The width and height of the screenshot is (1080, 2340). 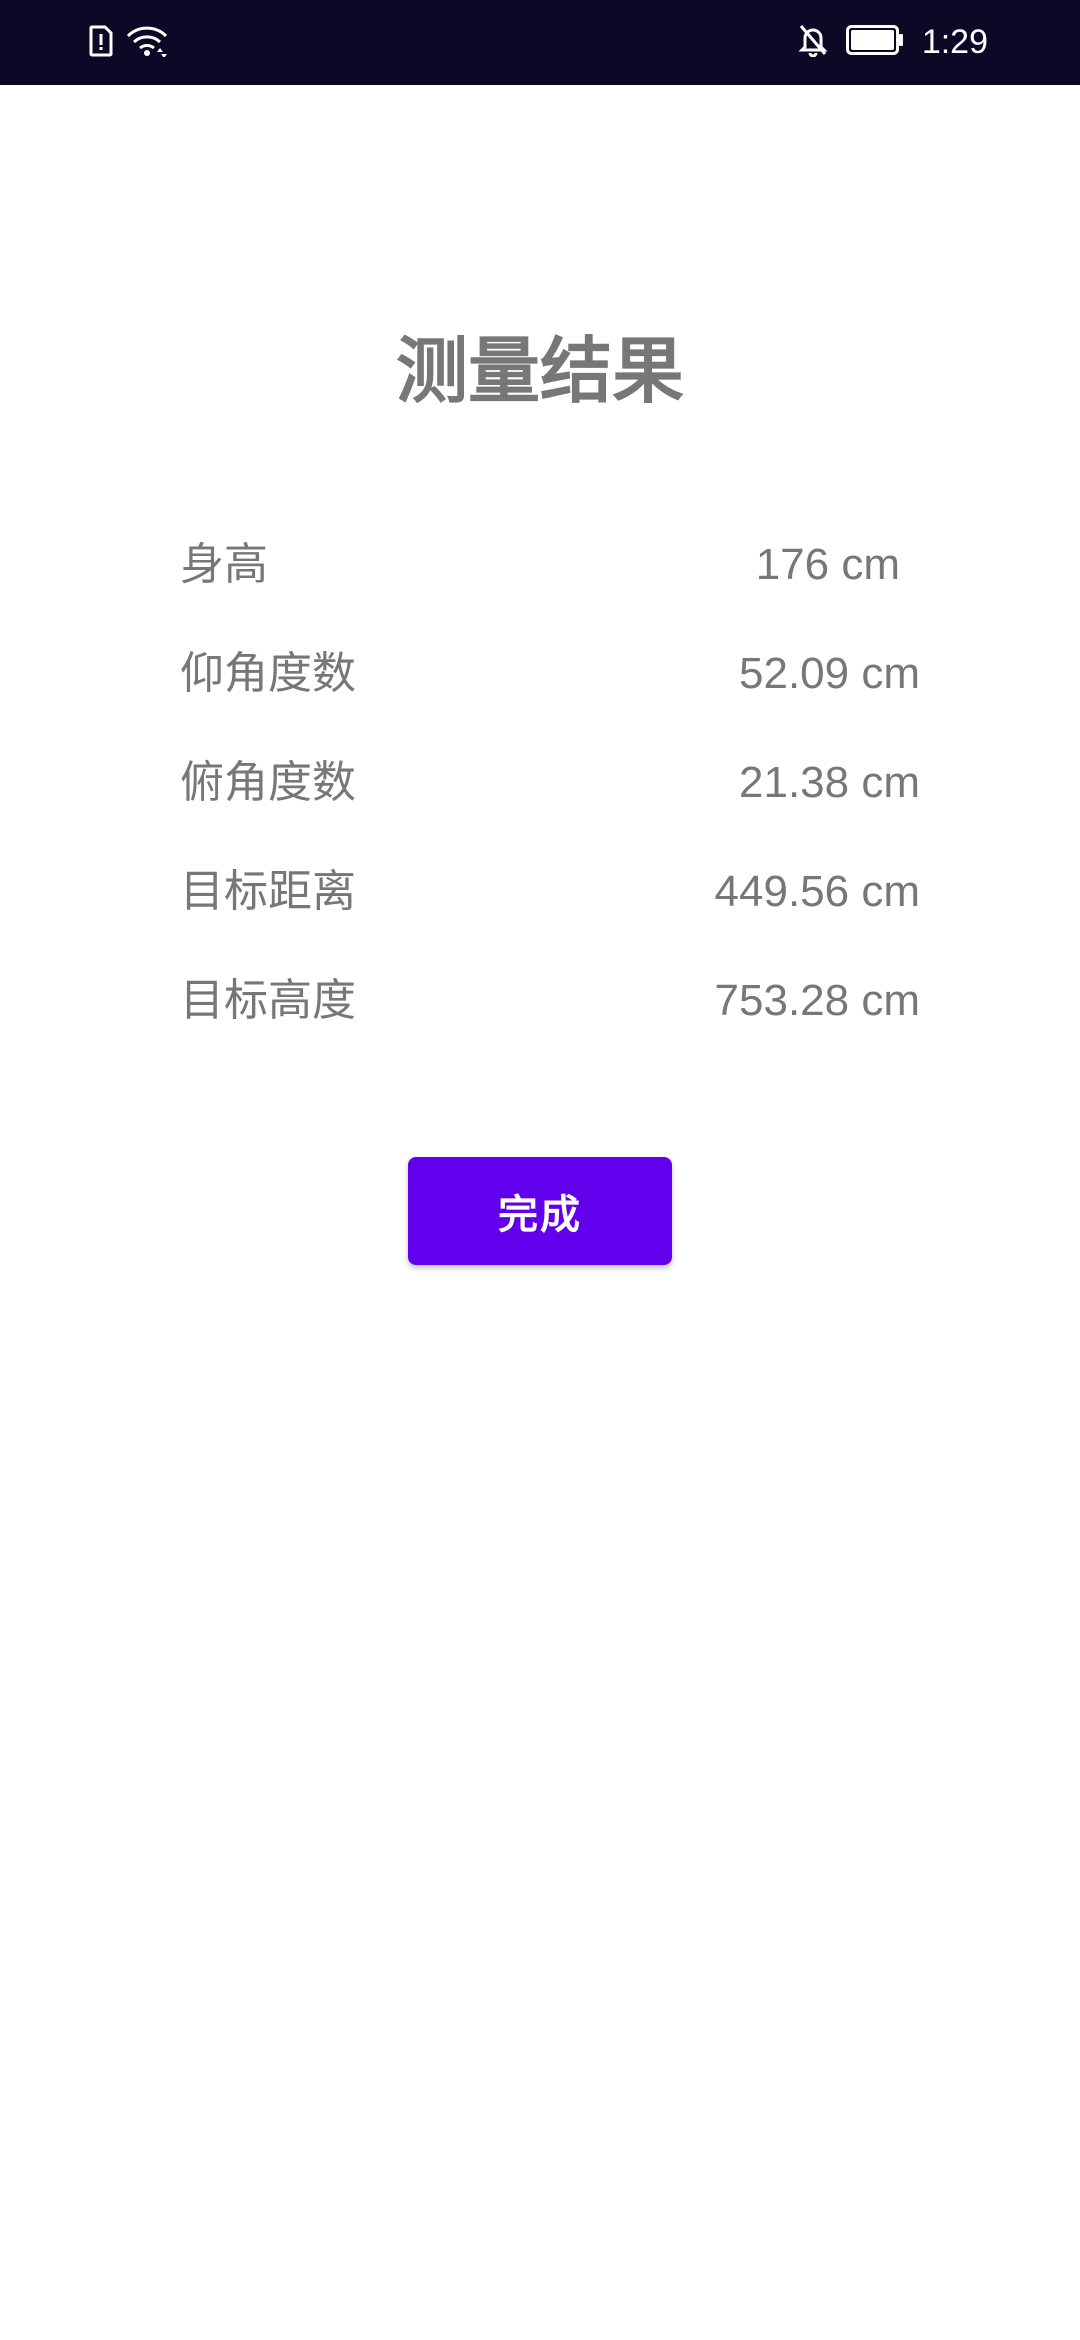 I want to click on result-label: 俯角度数, so click(x=268, y=782).